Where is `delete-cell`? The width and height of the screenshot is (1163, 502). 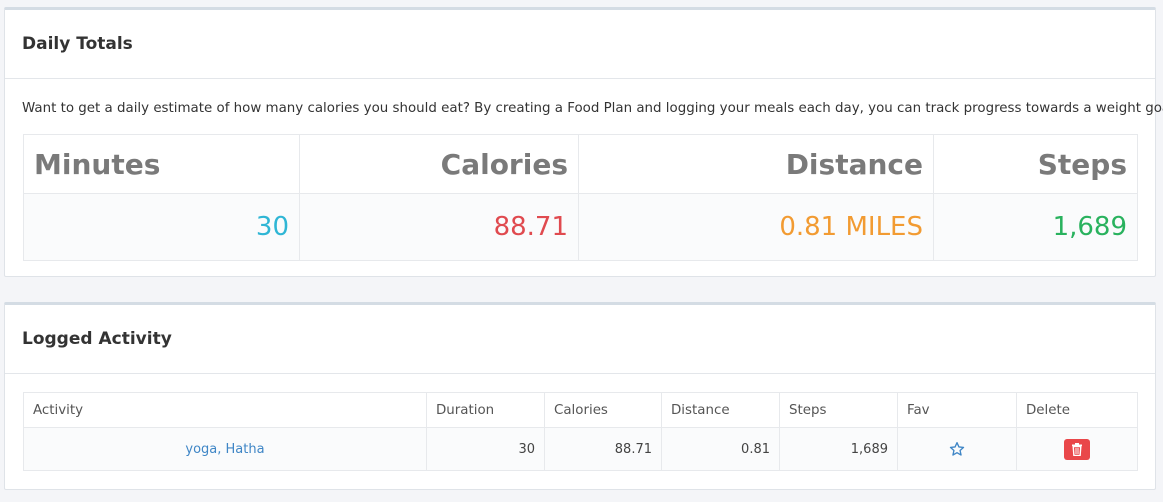
delete-cell is located at coordinates (1077, 449).